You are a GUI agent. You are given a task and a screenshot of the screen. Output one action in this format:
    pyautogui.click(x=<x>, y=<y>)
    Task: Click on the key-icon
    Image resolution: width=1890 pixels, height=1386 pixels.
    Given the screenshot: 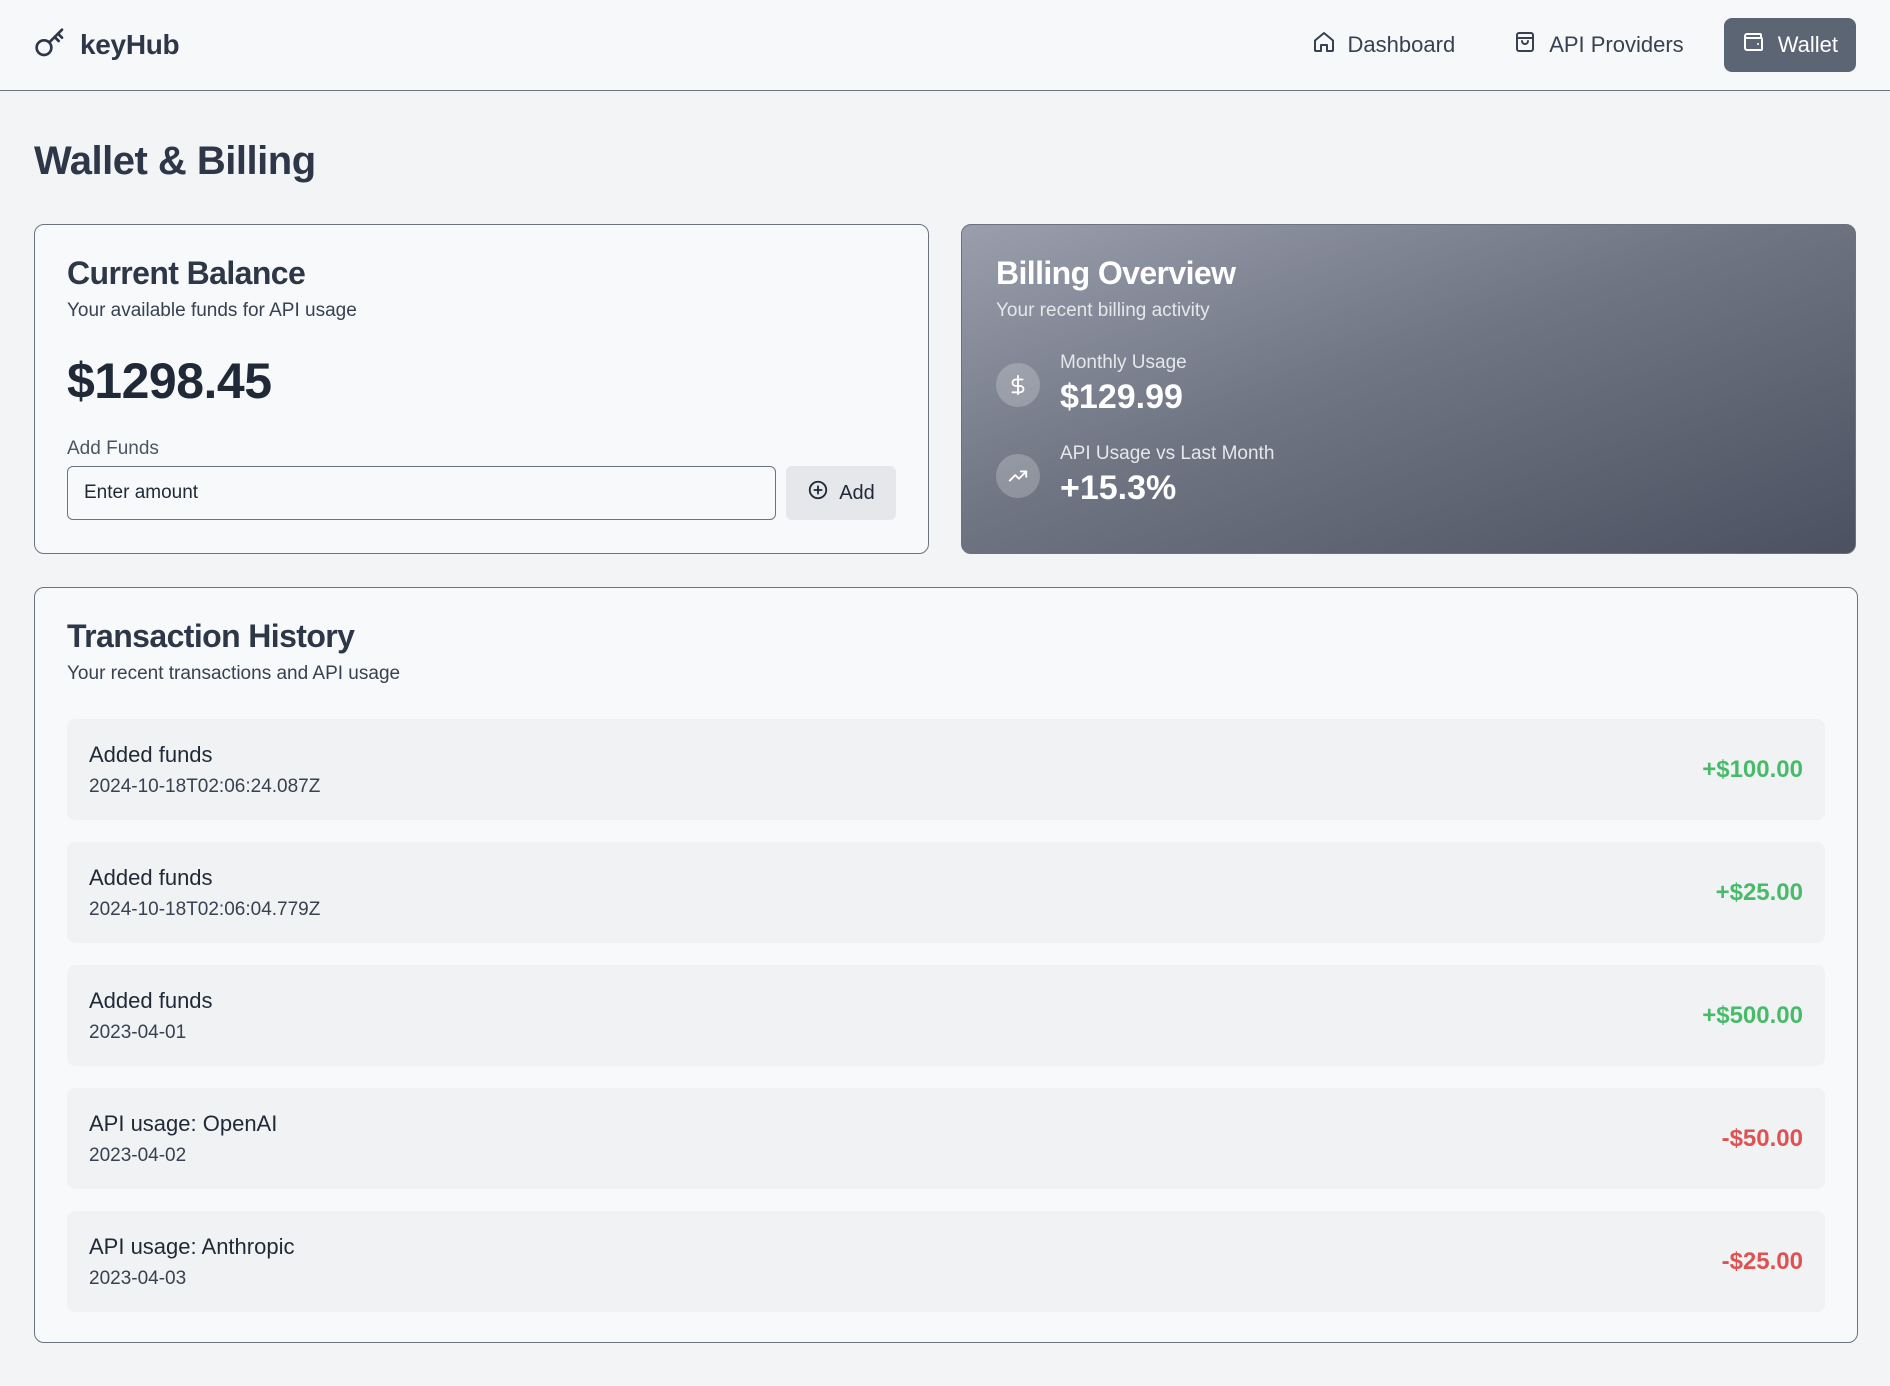 What is the action you would take?
    pyautogui.click(x=50, y=45)
    